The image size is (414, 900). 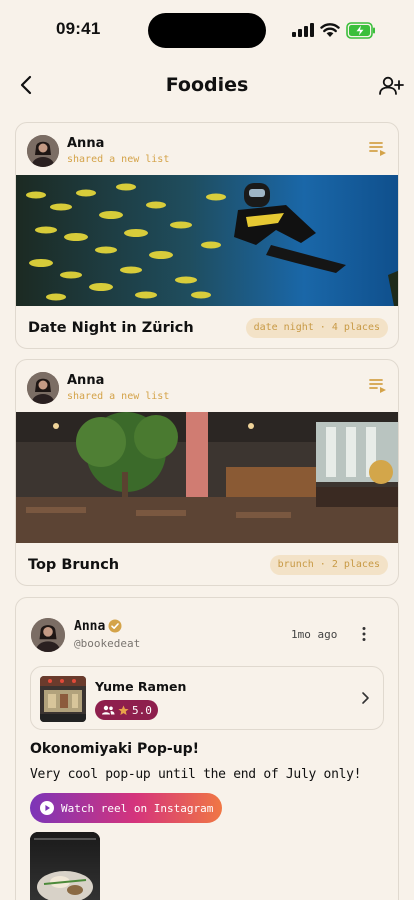 I want to click on reel-thumbnail, so click(x=65, y=866).